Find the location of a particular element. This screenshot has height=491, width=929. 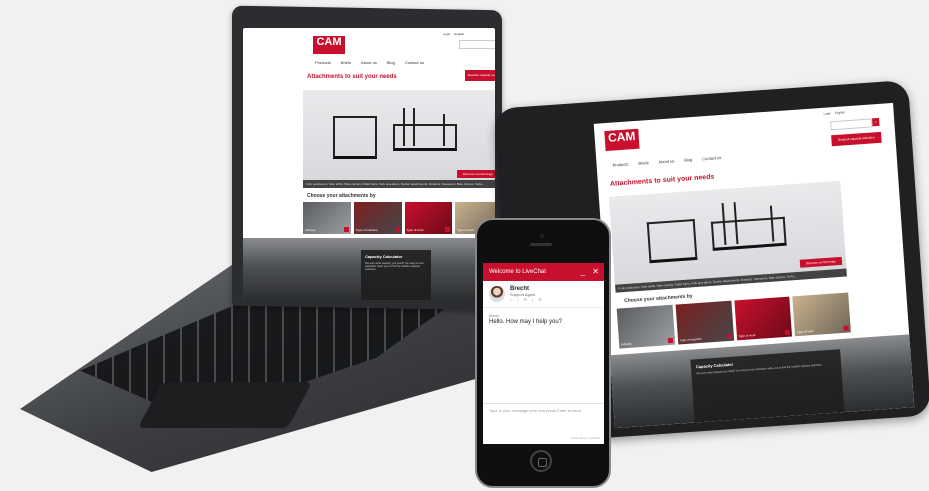

capacity-calculator-button: Readout capacity calculator is located at coordinates (480, 75).